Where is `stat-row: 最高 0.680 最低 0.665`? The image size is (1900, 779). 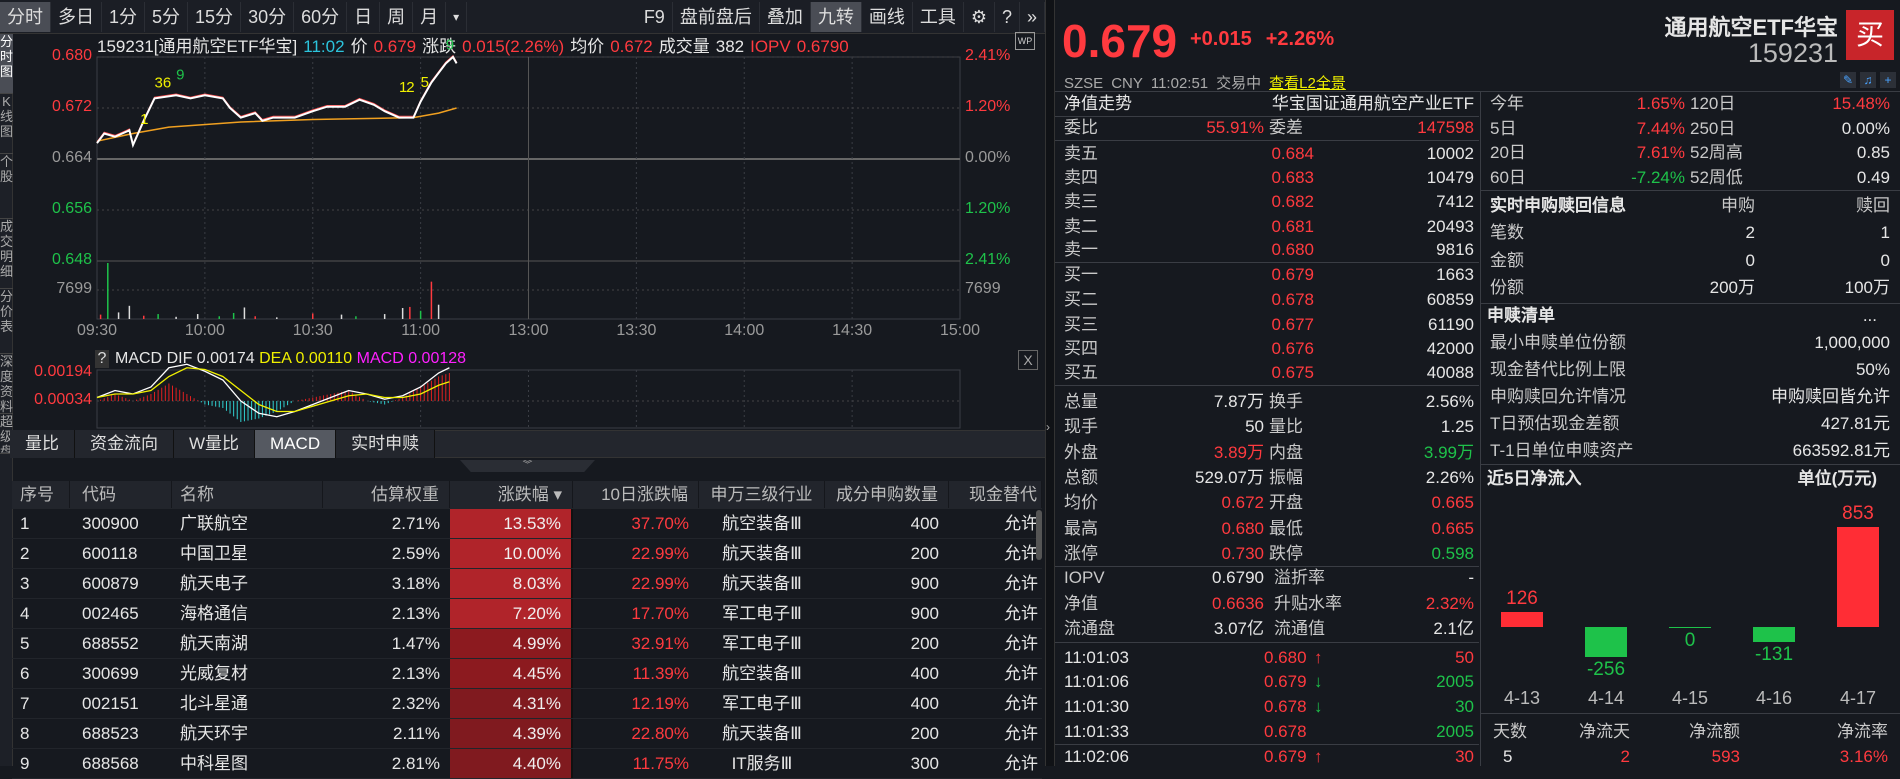 stat-row: 最高 0.680 最低 0.665 is located at coordinates (1269, 529).